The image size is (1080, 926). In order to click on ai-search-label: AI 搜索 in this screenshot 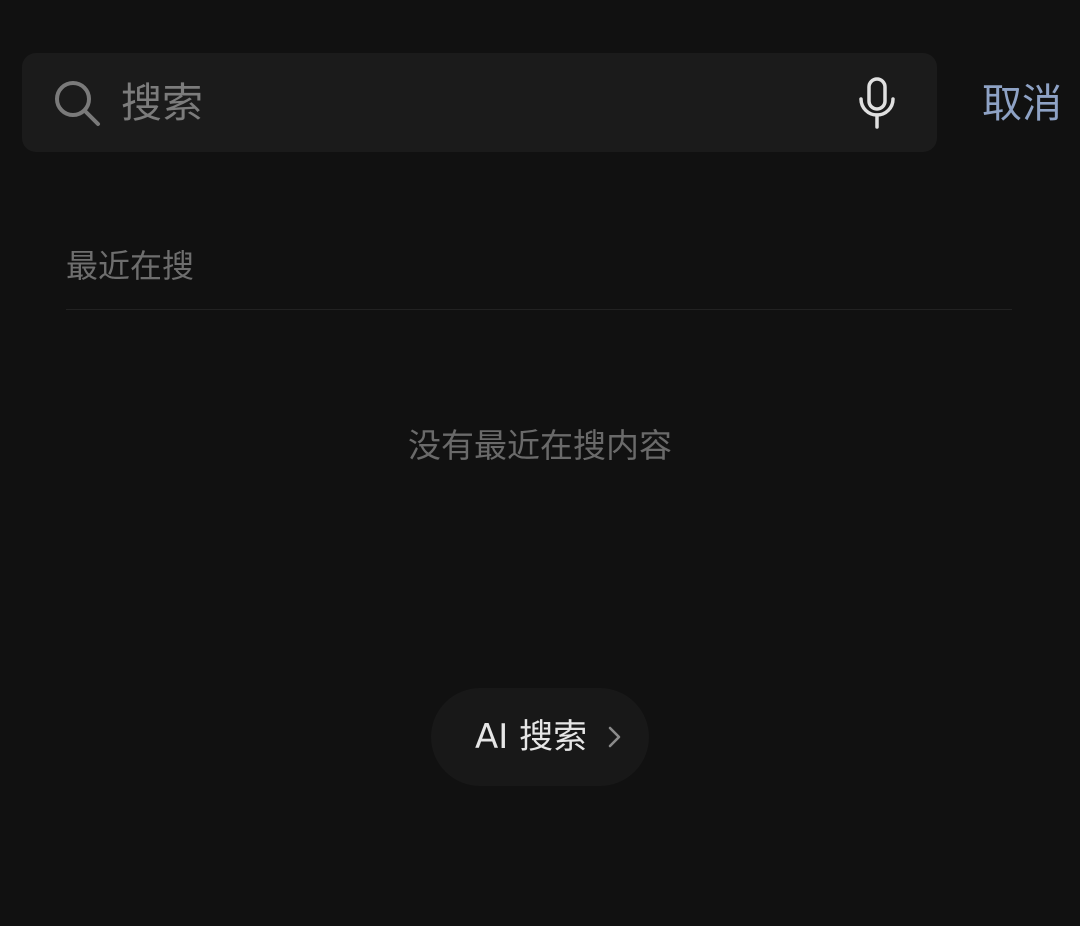, I will do `click(531, 737)`.